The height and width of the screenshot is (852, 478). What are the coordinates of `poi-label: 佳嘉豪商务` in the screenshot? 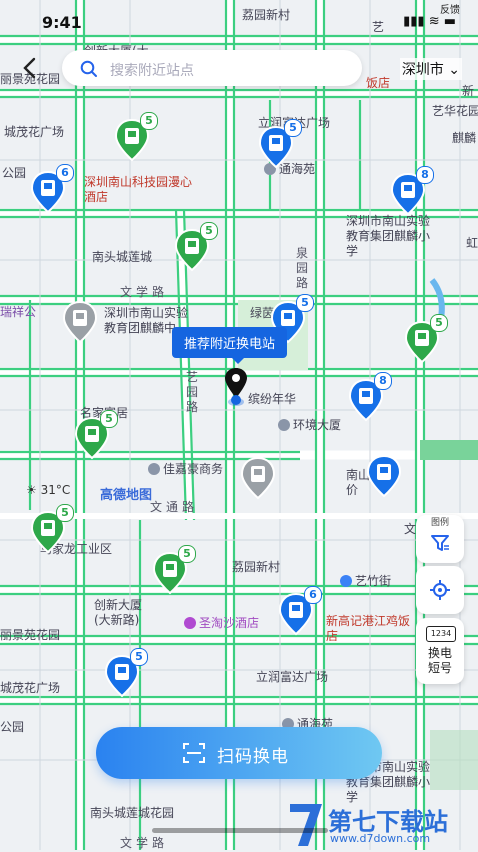 It's located at (193, 469).